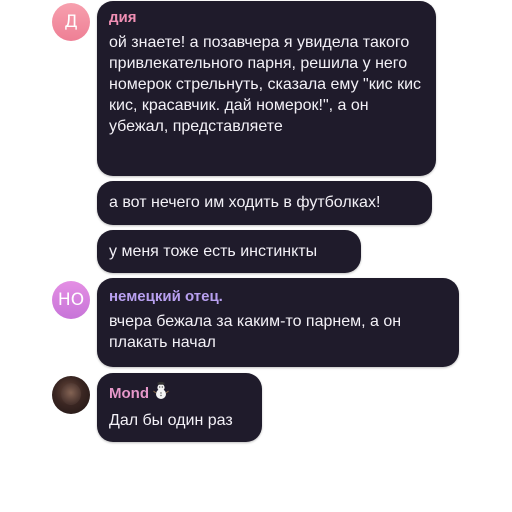  I want to click on snowman-icon, so click(161, 393).